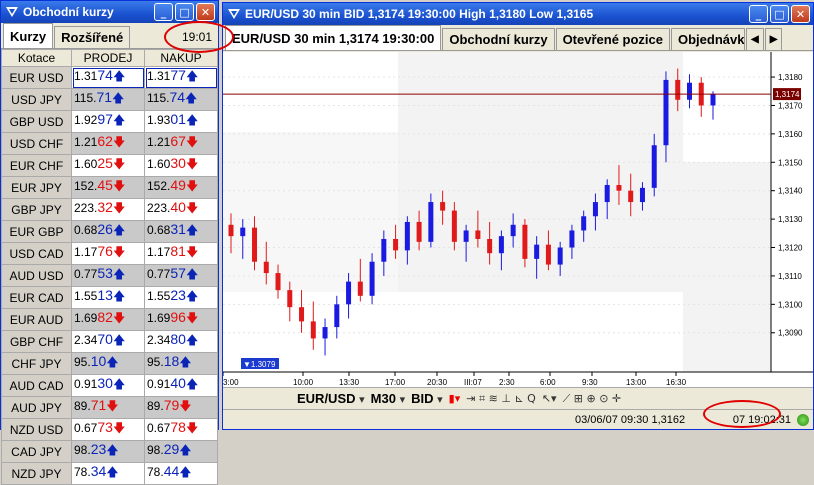  I want to click on symbol-cell: EUR CAD, so click(36, 297).